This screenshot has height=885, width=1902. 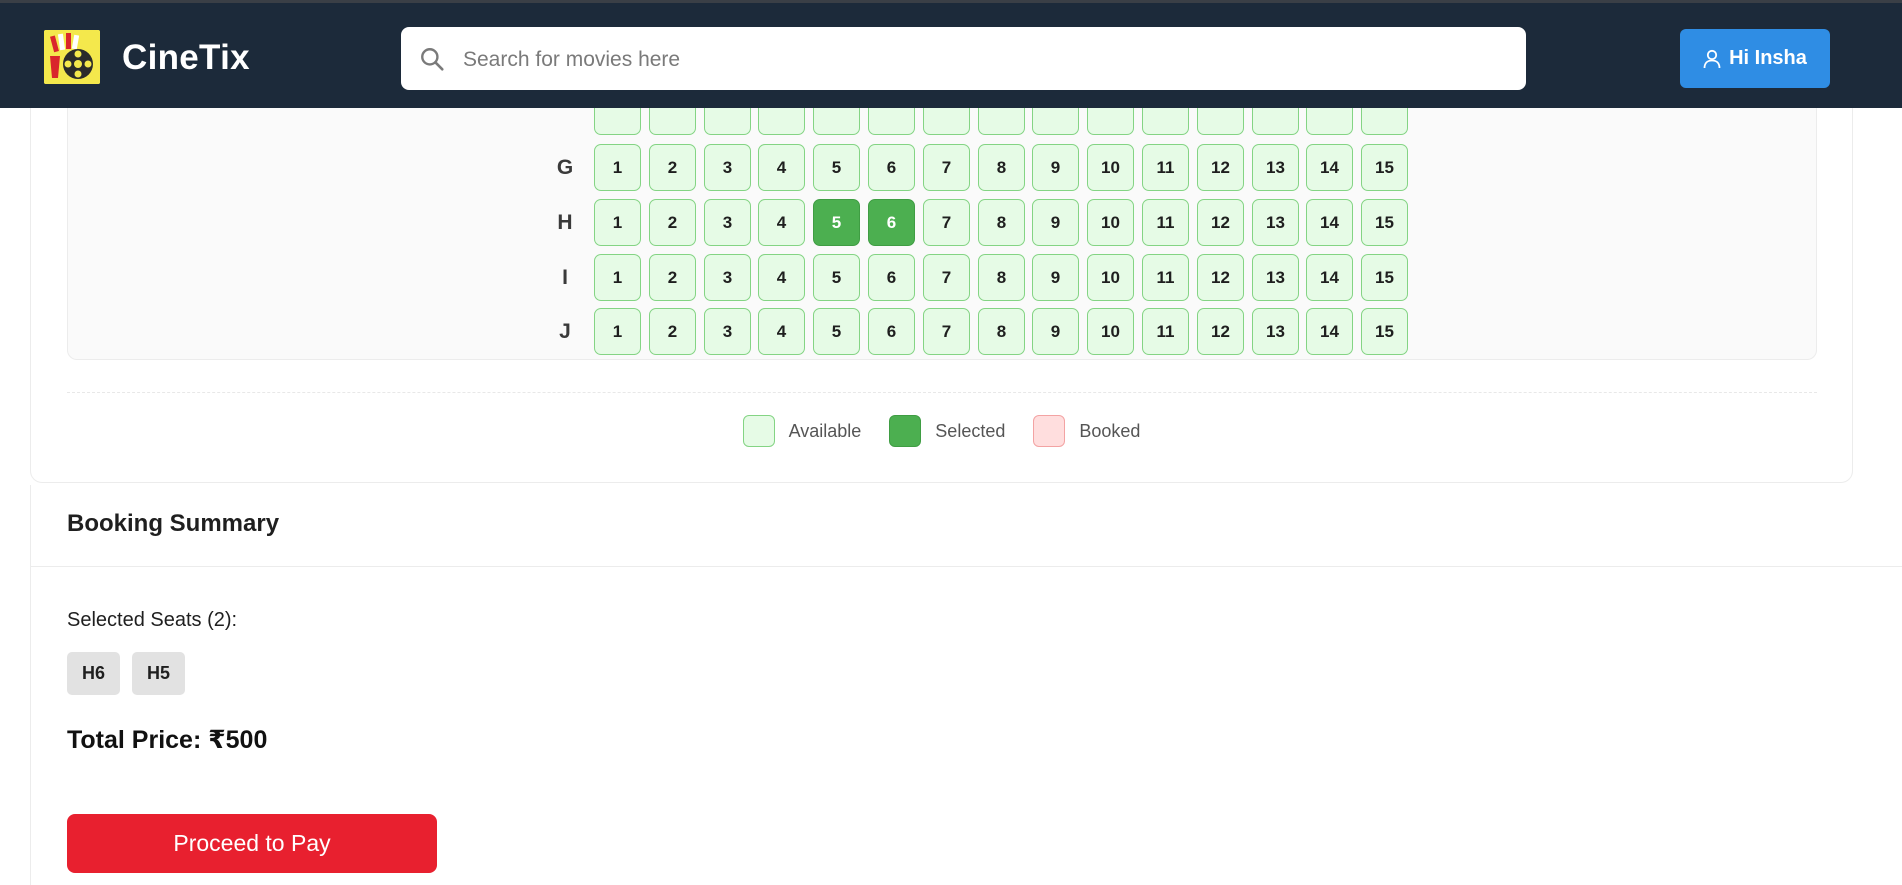 What do you see at coordinates (565, 277) in the screenshot?
I see `row-label: I` at bounding box center [565, 277].